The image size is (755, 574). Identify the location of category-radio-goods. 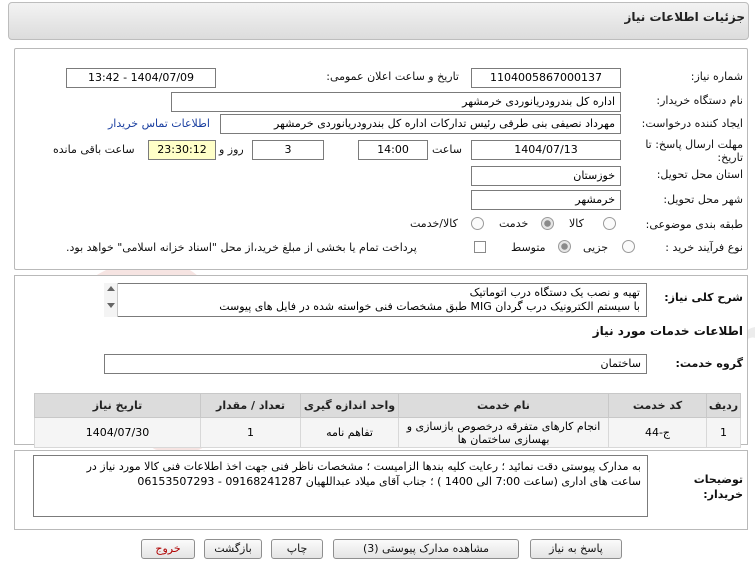
(609, 223).